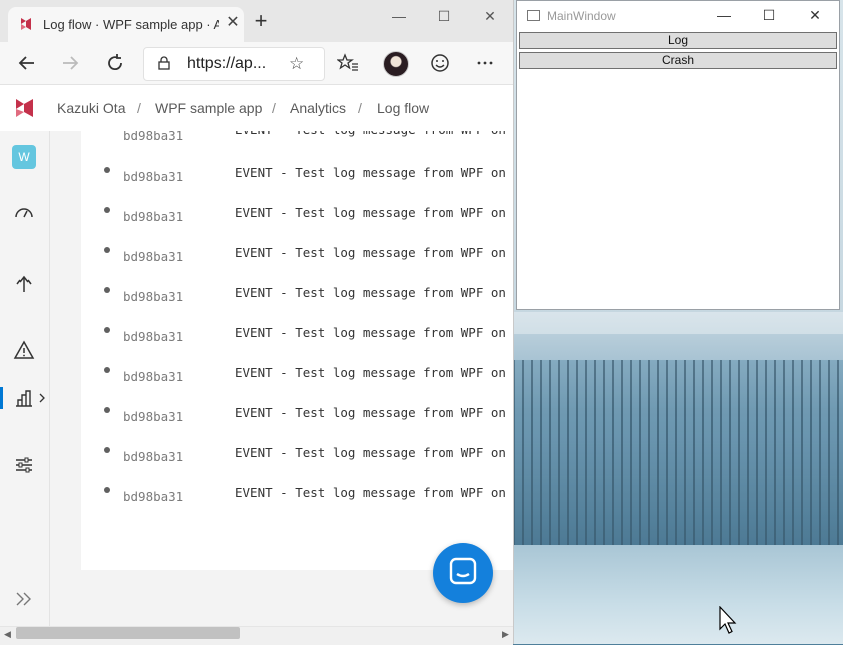 The width and height of the screenshot is (843, 645). What do you see at coordinates (115, 63) in the screenshot?
I see `refresh-icon` at bounding box center [115, 63].